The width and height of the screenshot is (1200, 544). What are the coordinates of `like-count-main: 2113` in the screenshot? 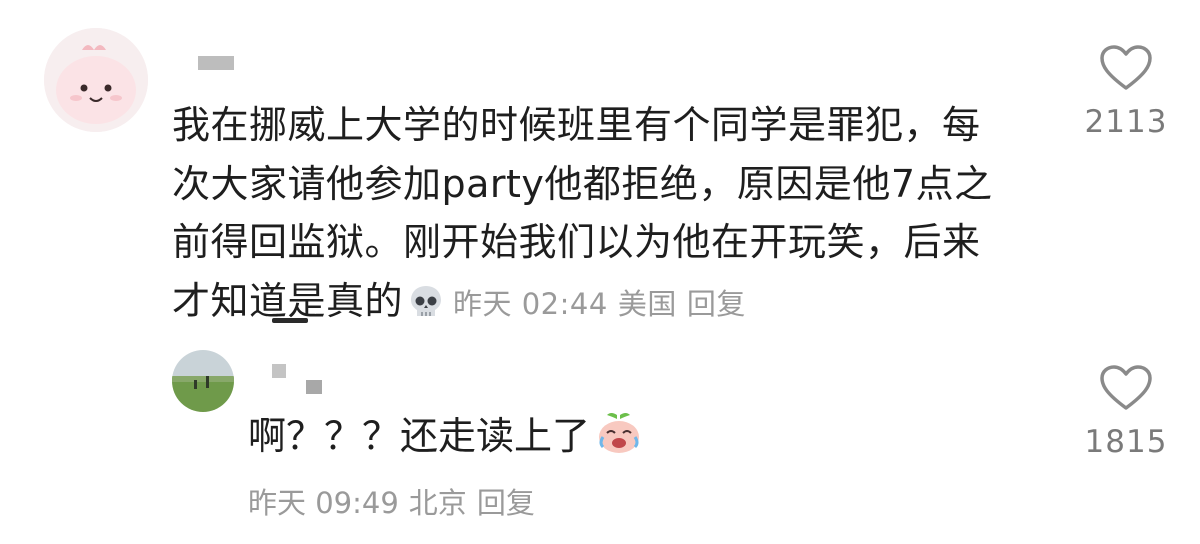 It's located at (1126, 122).